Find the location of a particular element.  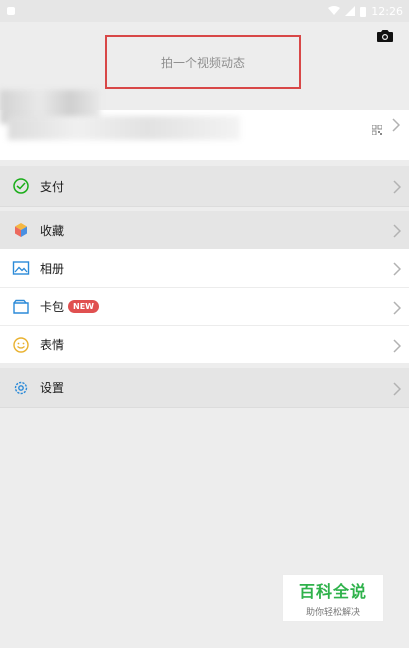

status-indicators: 12:26 is located at coordinates (365, 11).